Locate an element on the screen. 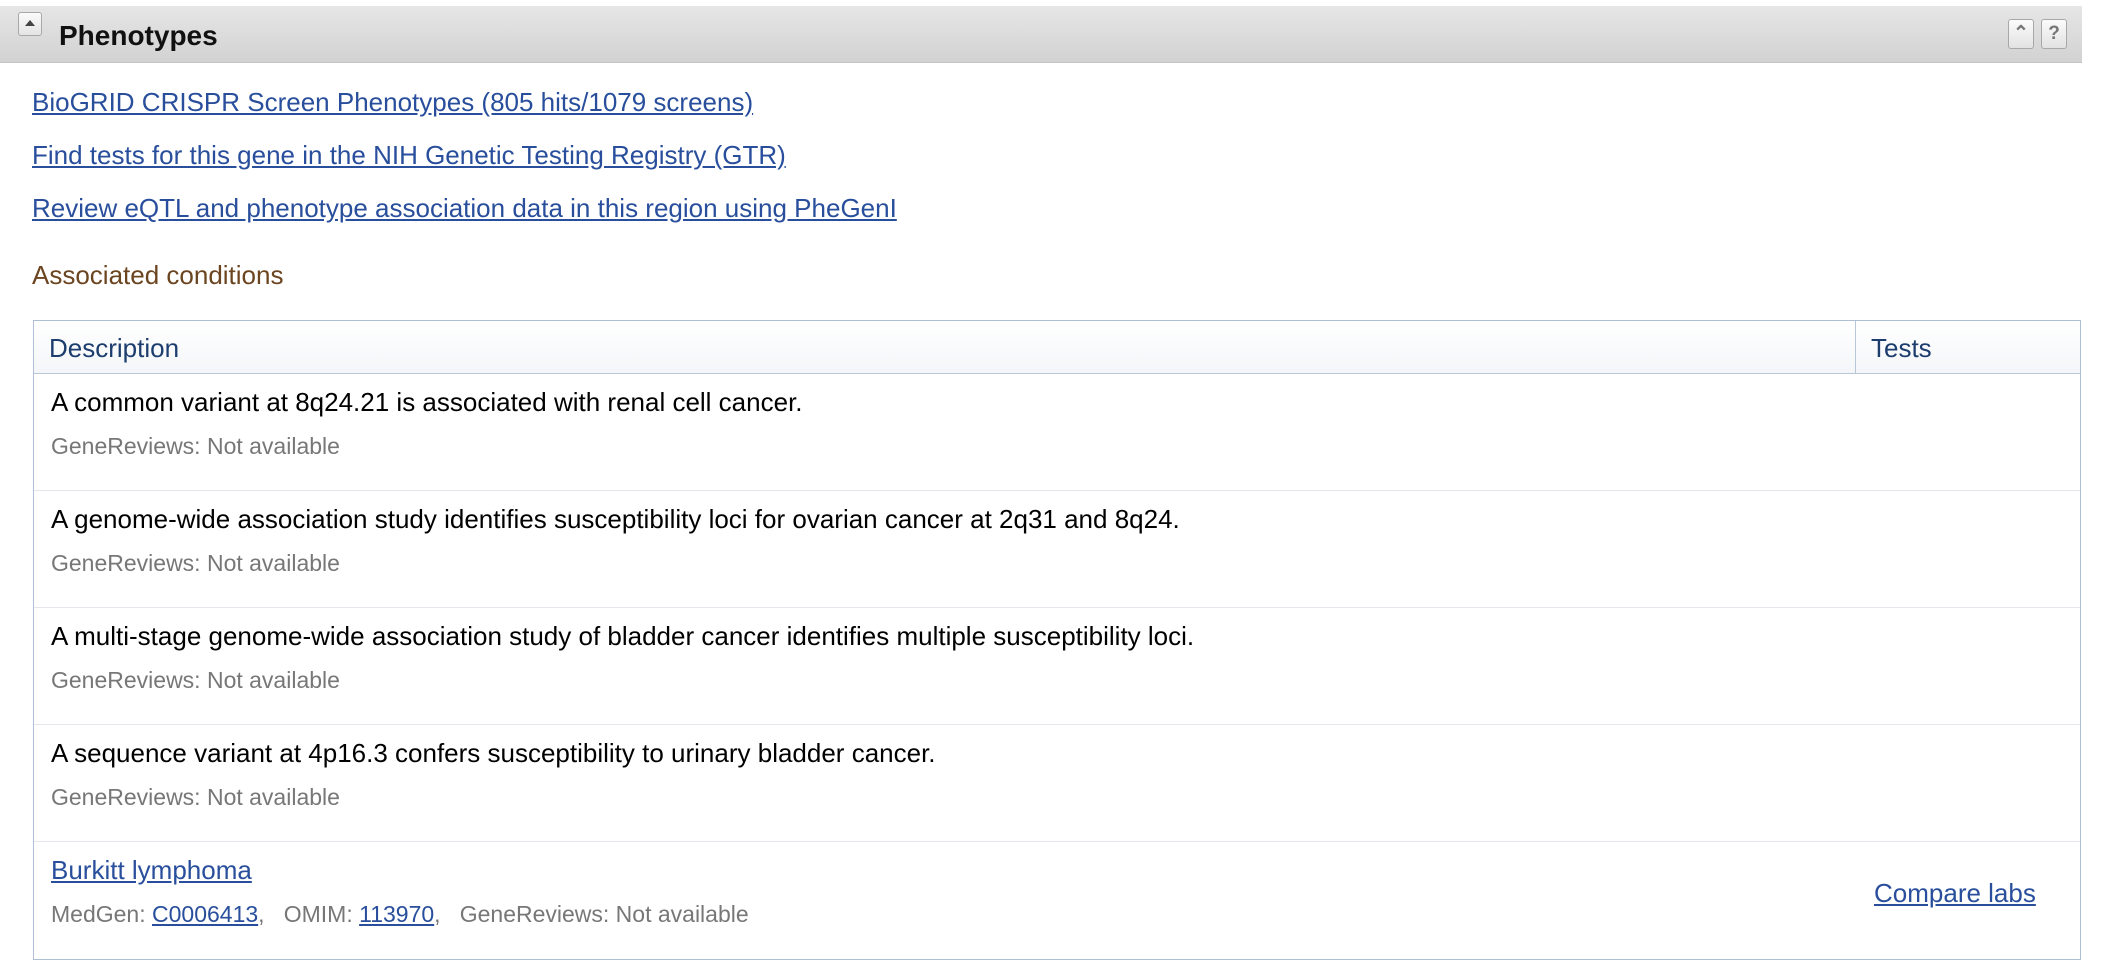  column-tests: Tests is located at coordinates (1901, 348).